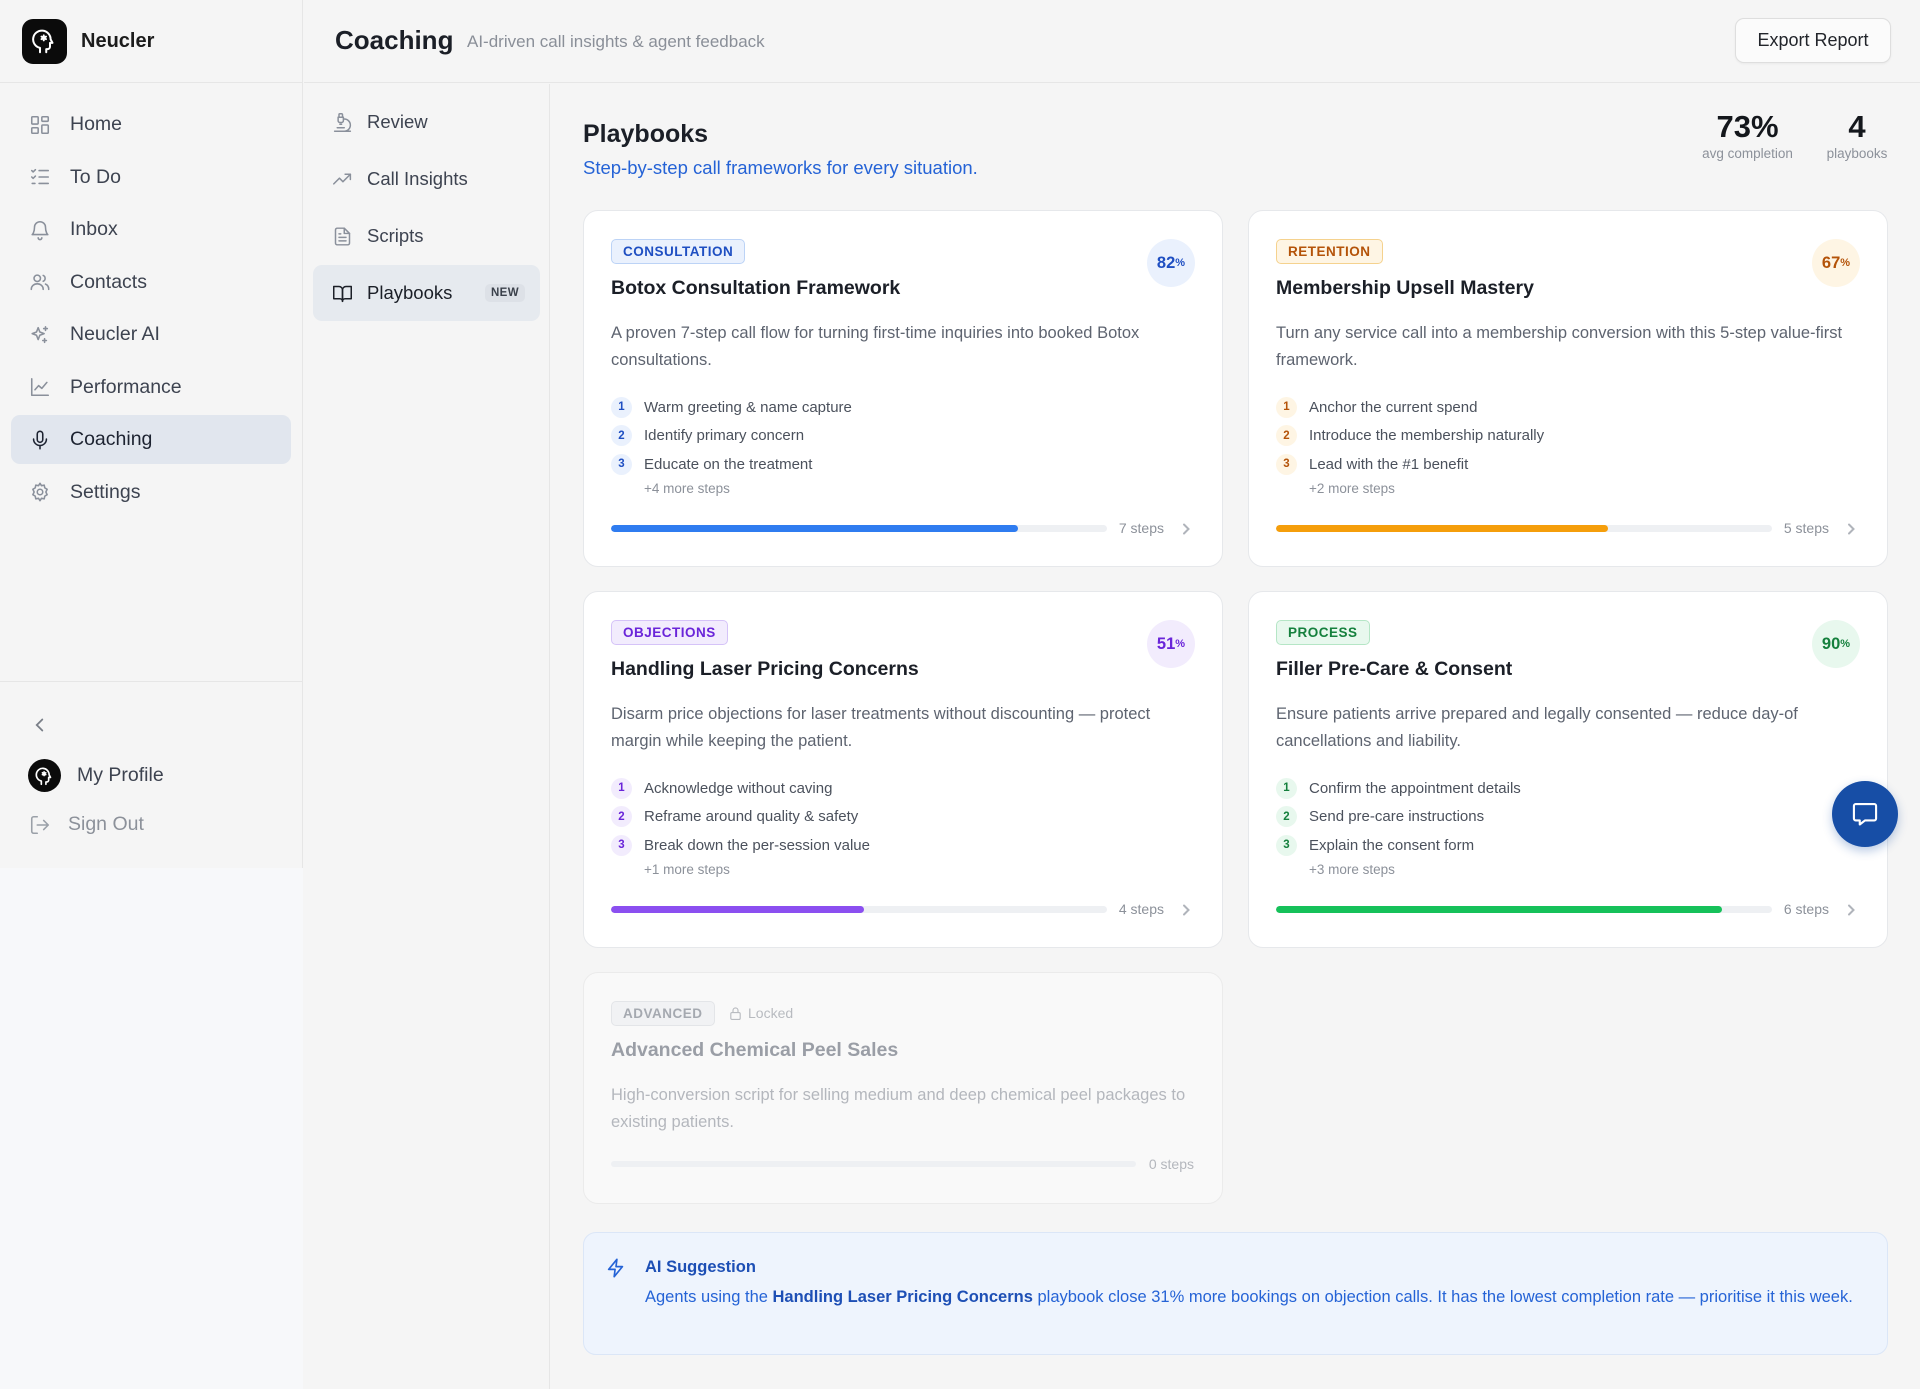  Describe the element at coordinates (740, 845) in the screenshot. I see `step-item: 3 Break down the per-session value` at that location.